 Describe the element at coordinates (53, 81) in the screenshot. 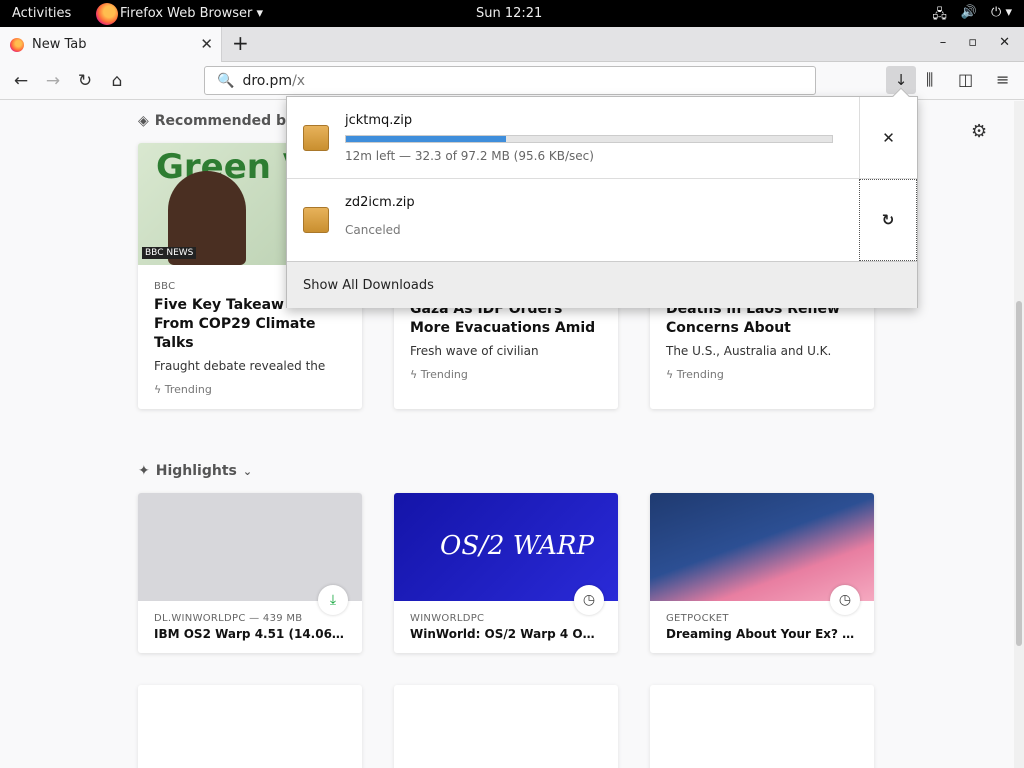

I see `forward-button: →` at that location.